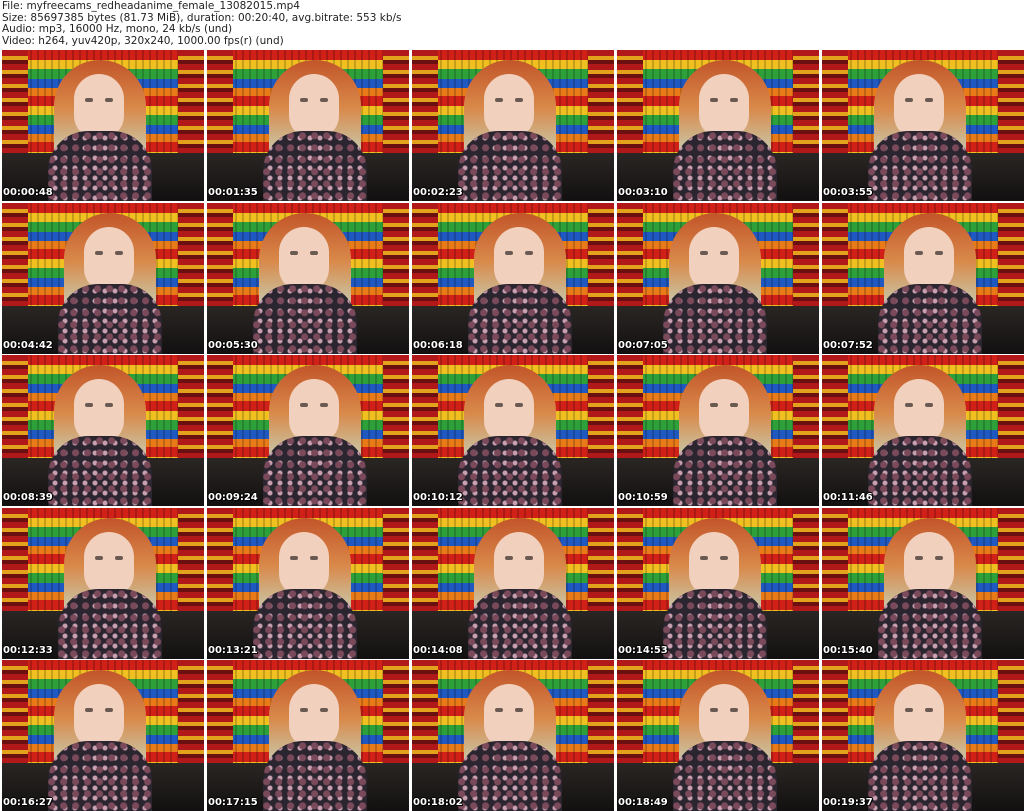 This screenshot has width=1024, height=811. What do you see at coordinates (233, 802) in the screenshot?
I see `frame-timestamp: 00:17:15` at bounding box center [233, 802].